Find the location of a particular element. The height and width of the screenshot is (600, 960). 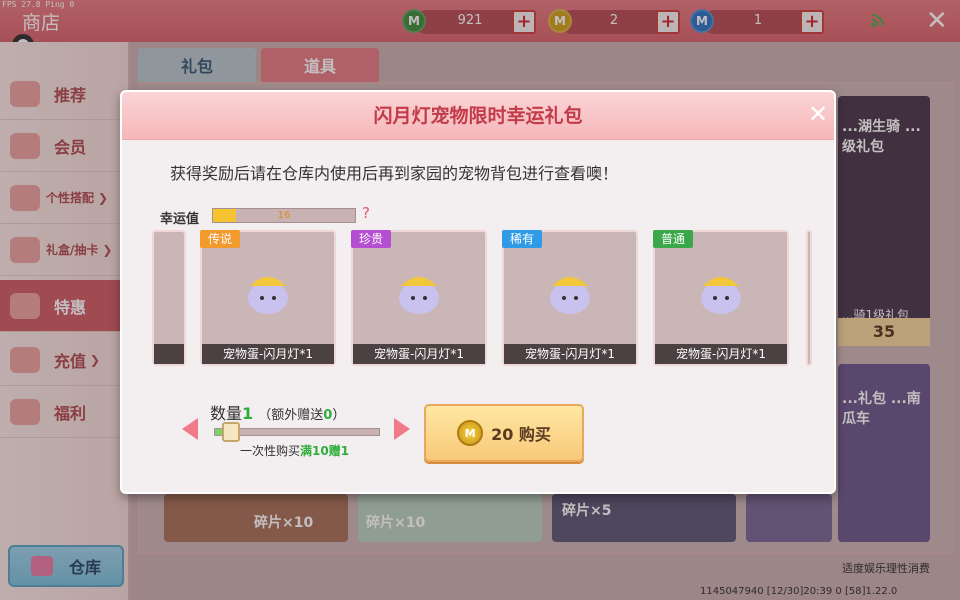

rarity-tag: 稀有 is located at coordinates (522, 239).